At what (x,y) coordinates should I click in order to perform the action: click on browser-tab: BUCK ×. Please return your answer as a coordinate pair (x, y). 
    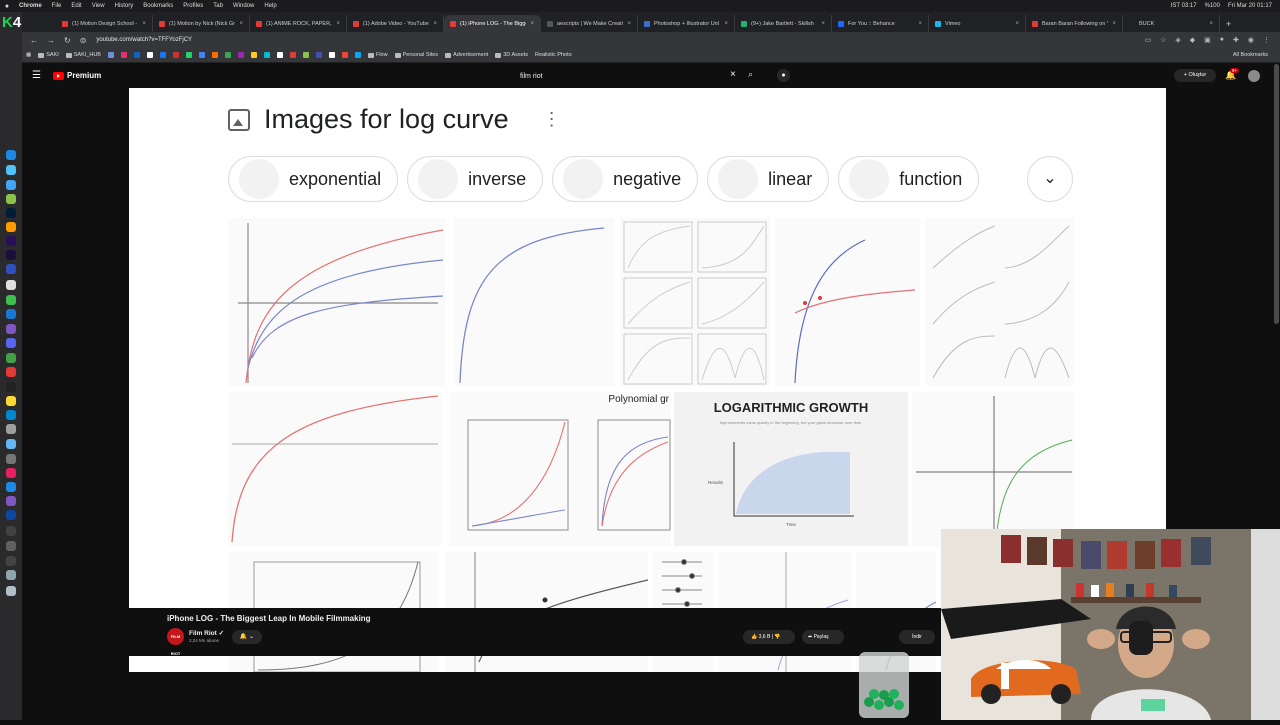
    Looking at the image, I should click on (1171, 23).